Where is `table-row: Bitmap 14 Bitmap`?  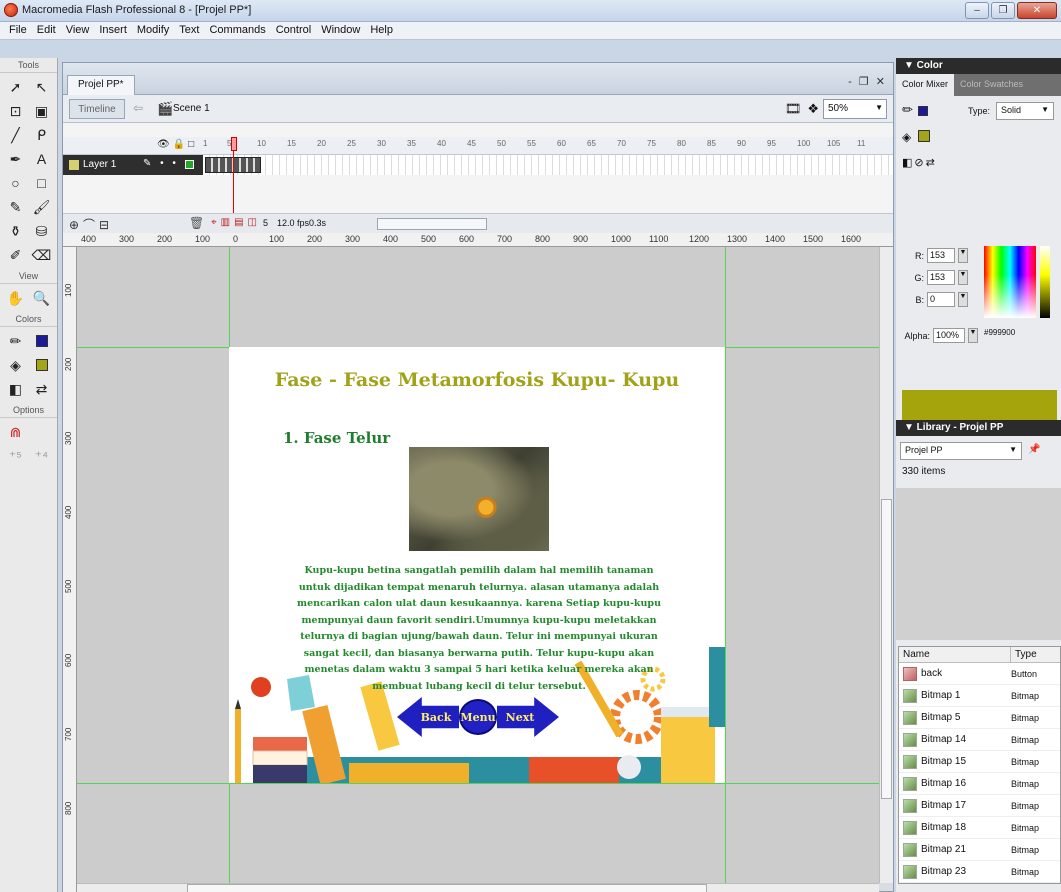
table-row: Bitmap 14 Bitmap is located at coordinates (979, 740).